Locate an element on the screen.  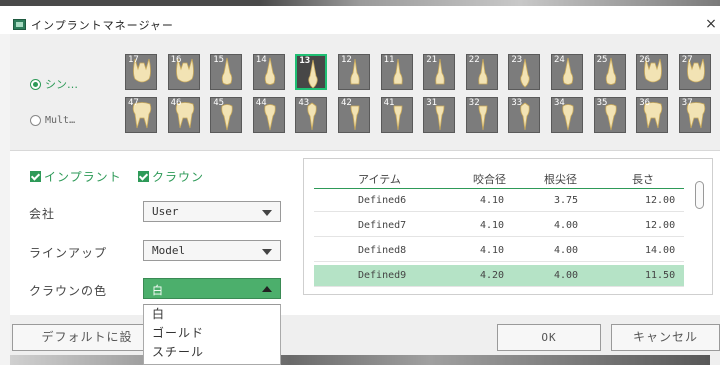
tooth-number: 36 is located at coordinates (645, 103).